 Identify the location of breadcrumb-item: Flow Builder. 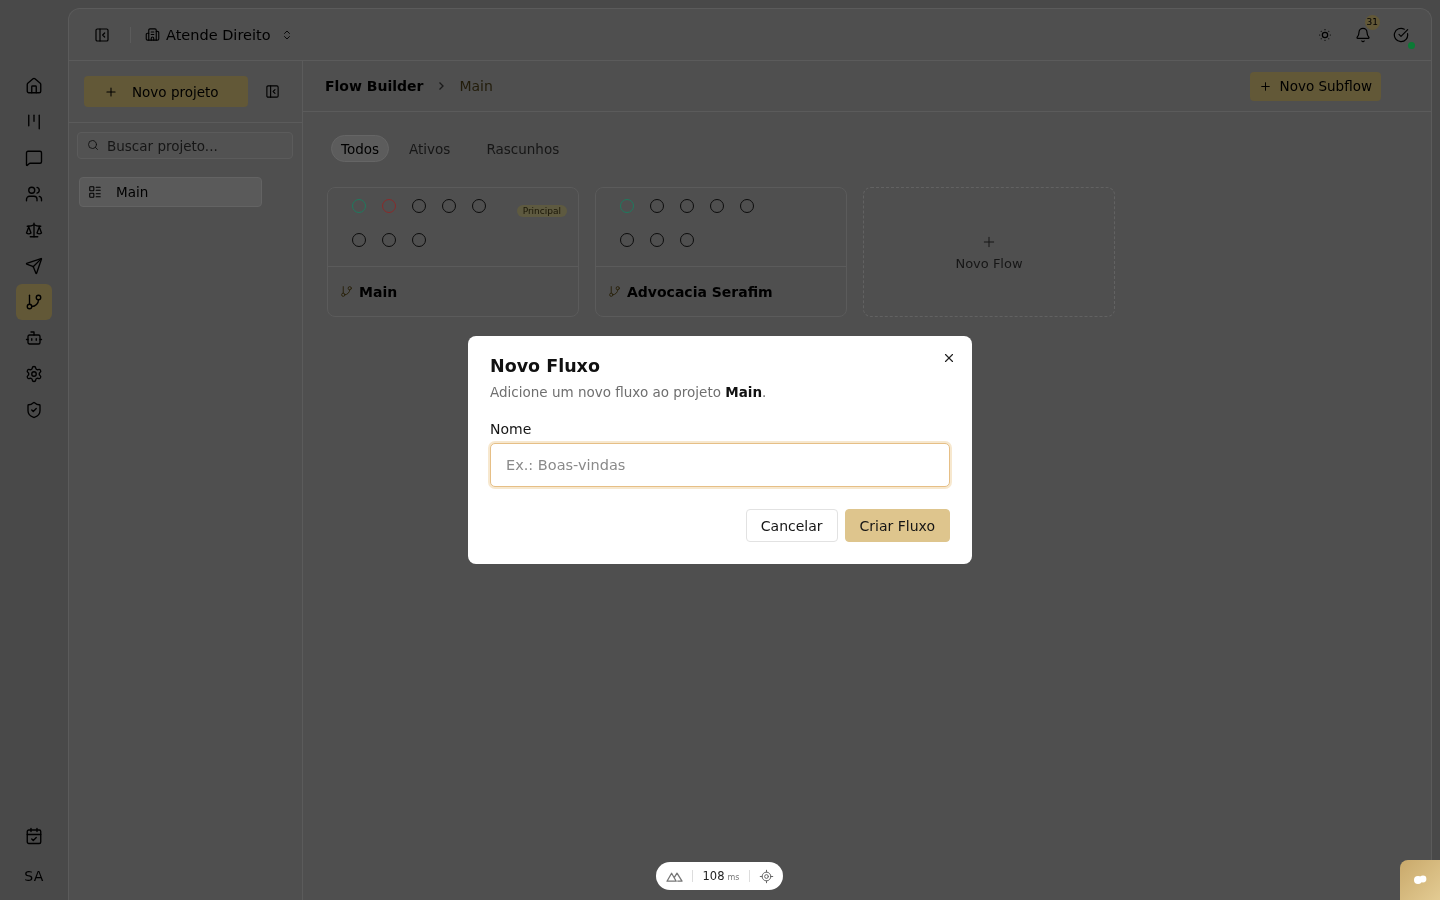
(374, 86).